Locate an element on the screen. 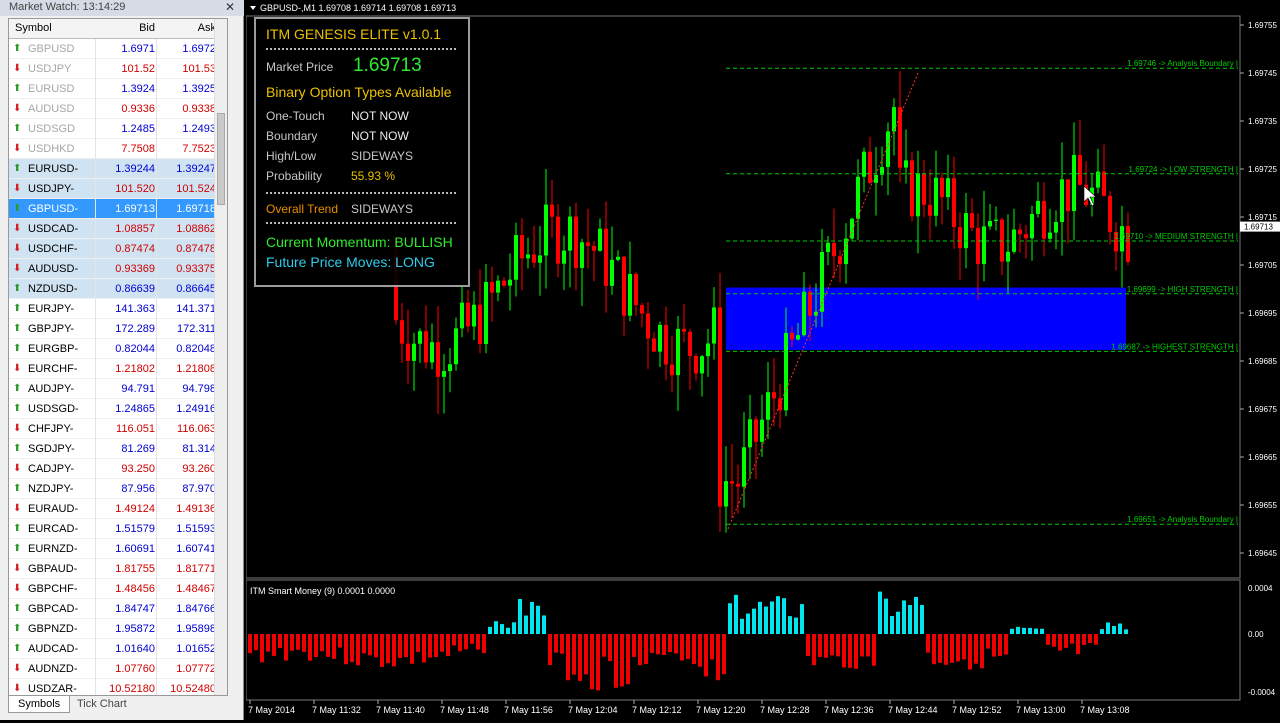 This screenshot has width=1280, height=723. column-header-ask: Ask is located at coordinates (186, 28).